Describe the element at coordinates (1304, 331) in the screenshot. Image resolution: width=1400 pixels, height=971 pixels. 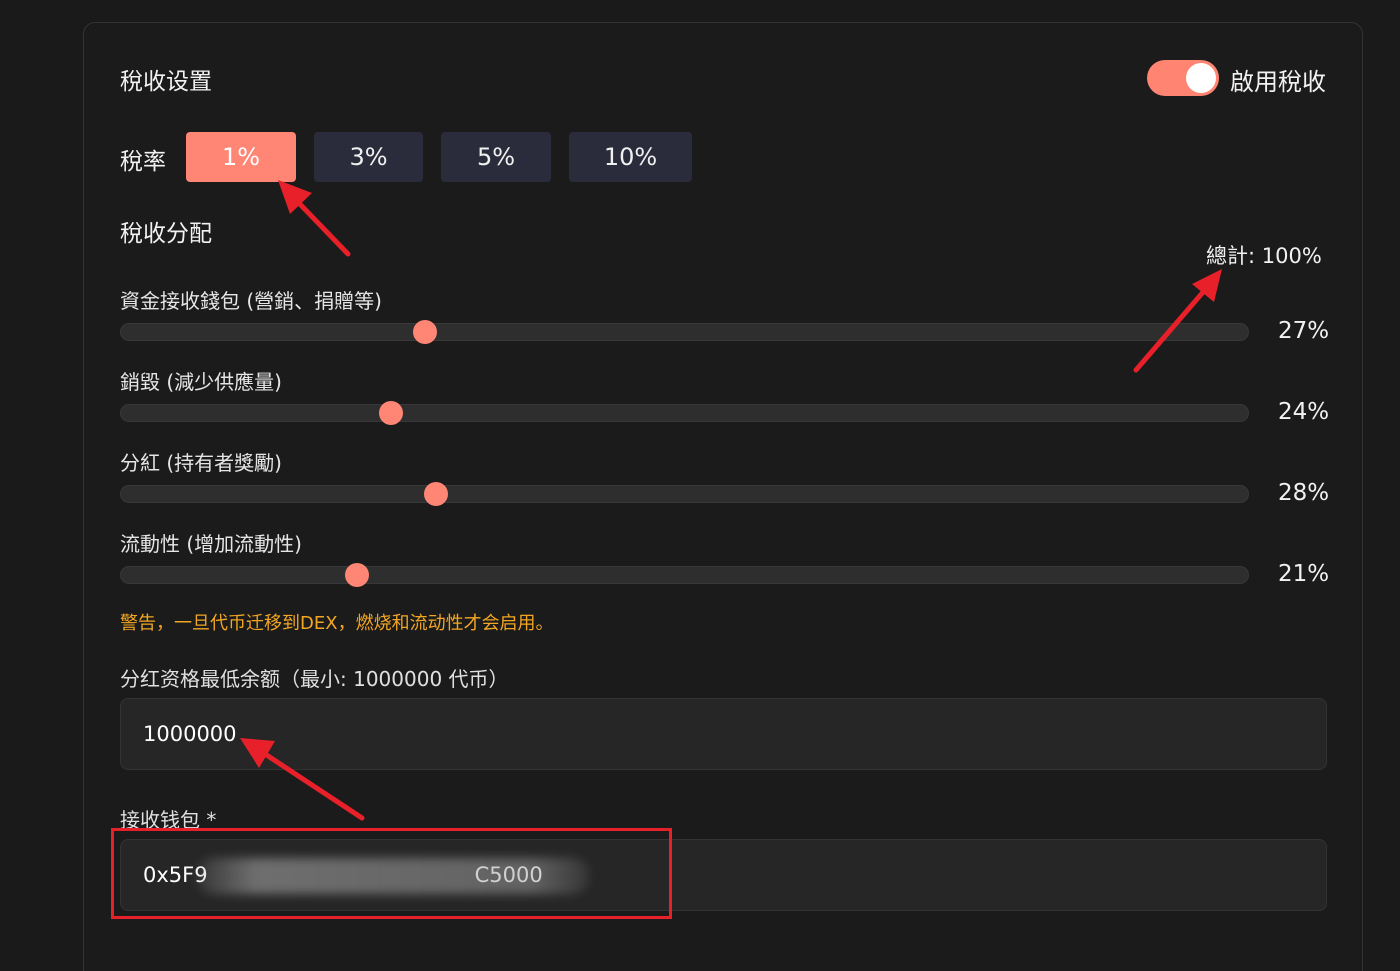
I see `slider-value-treasury: 27%` at that location.